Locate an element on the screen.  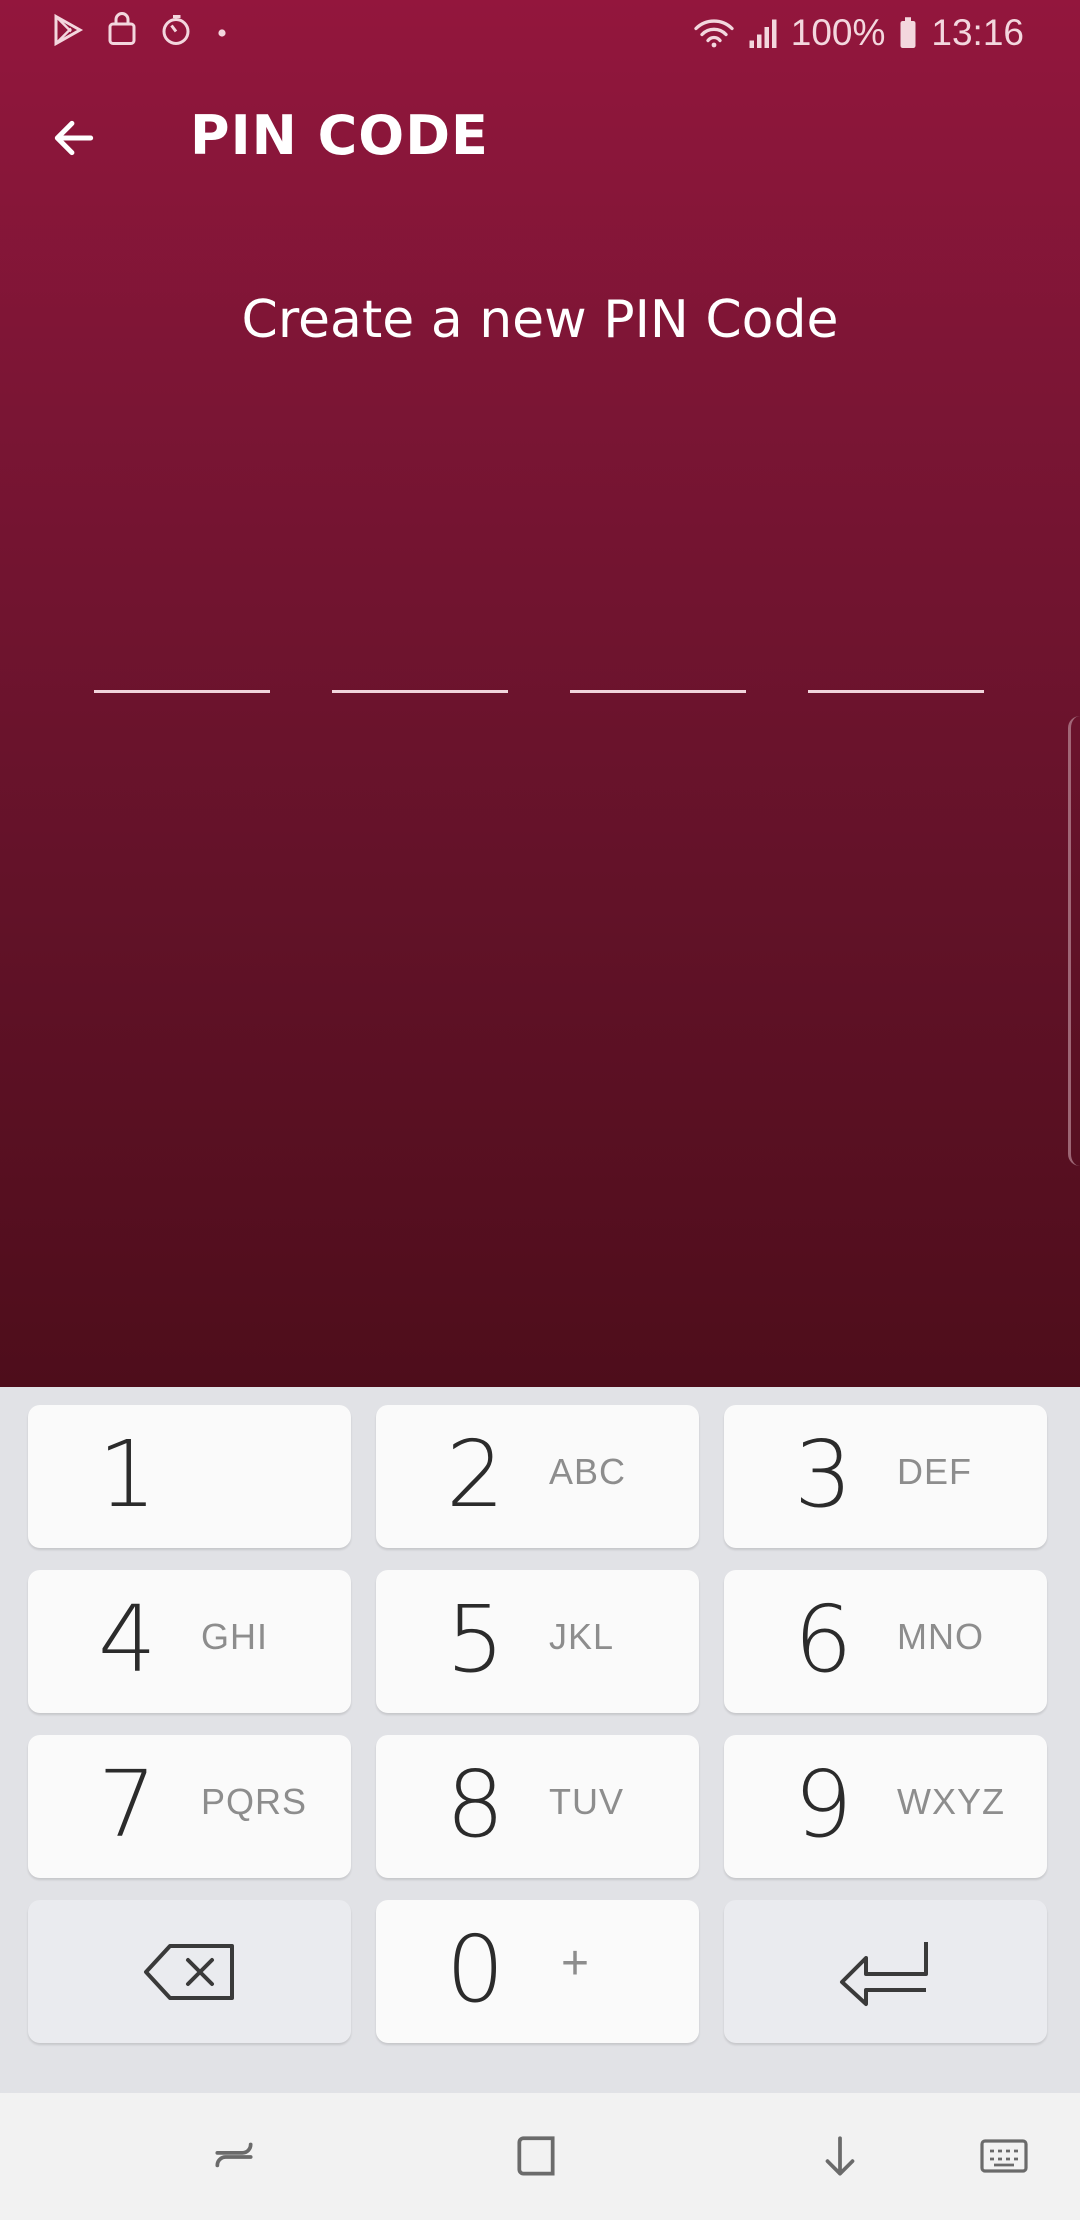
keyboard-switch-button is located at coordinates (1004, 2159).